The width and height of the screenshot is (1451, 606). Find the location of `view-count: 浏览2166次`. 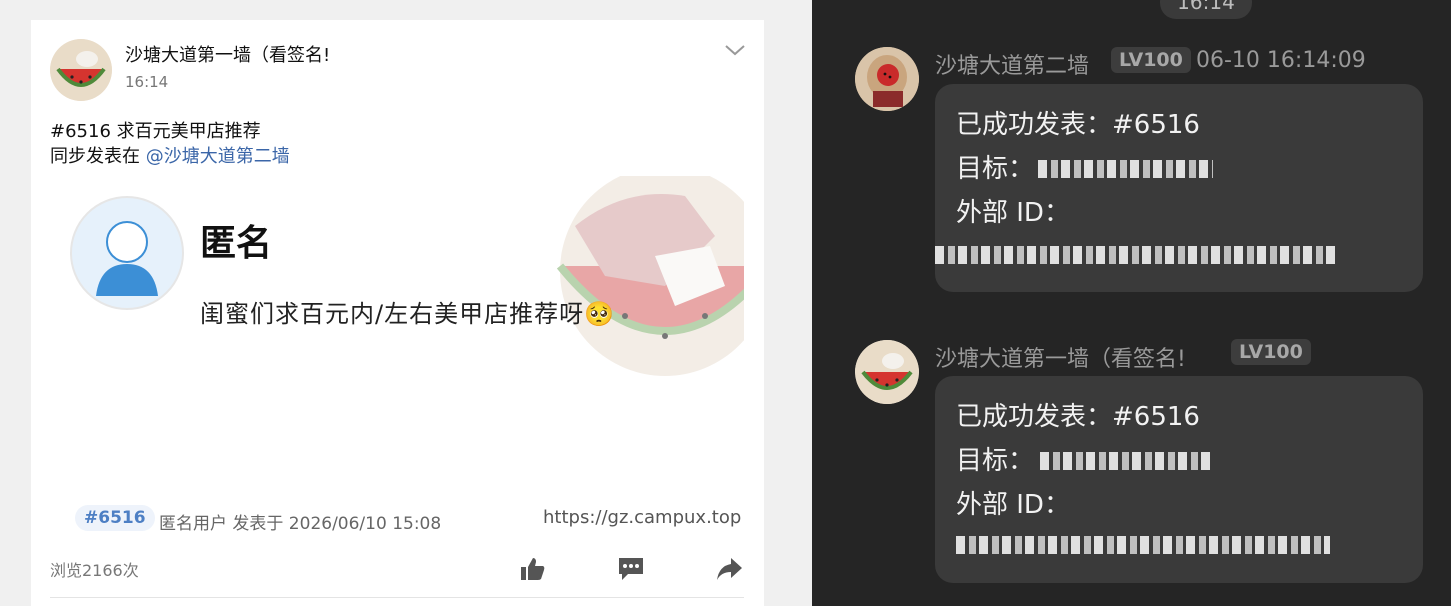

view-count: 浏览2166次 is located at coordinates (94, 570).